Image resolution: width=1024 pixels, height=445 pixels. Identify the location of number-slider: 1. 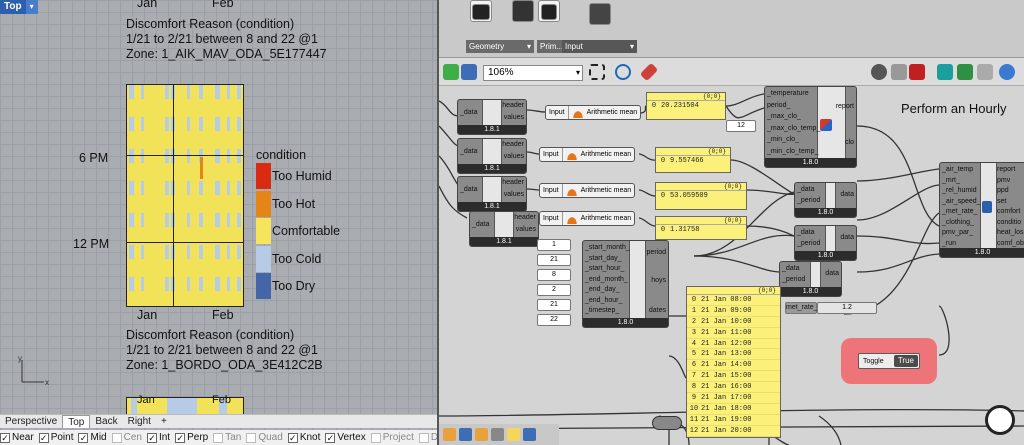
(554, 245).